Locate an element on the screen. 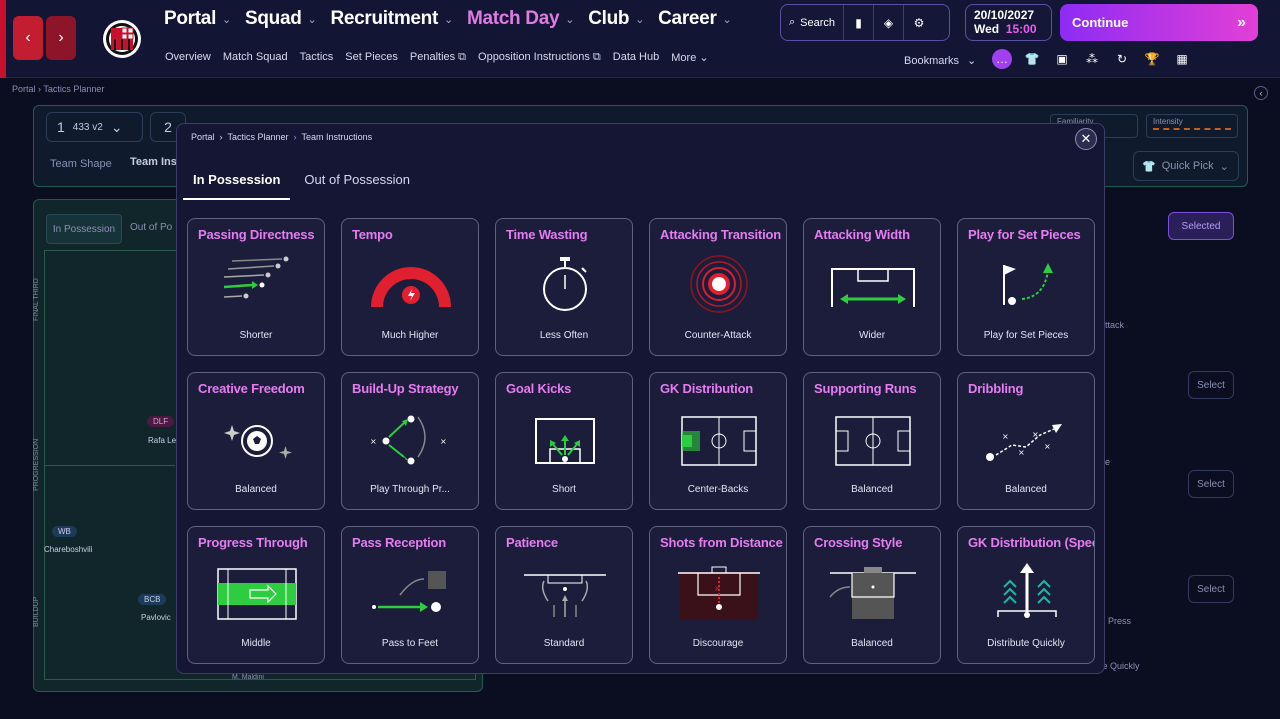 The width and height of the screenshot is (1280, 719). attacking-width-icon is located at coordinates (873, 287).